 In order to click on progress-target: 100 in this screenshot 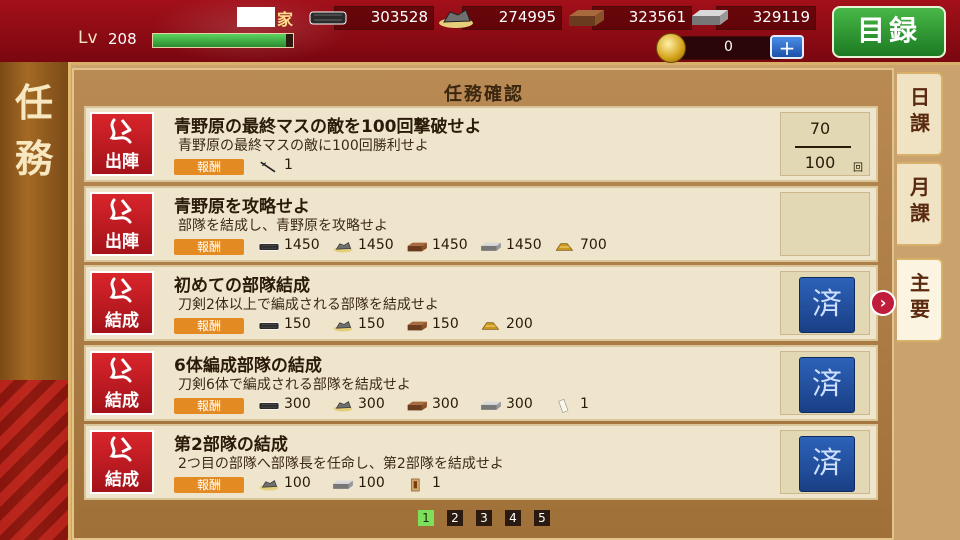, I will do `click(820, 162)`.